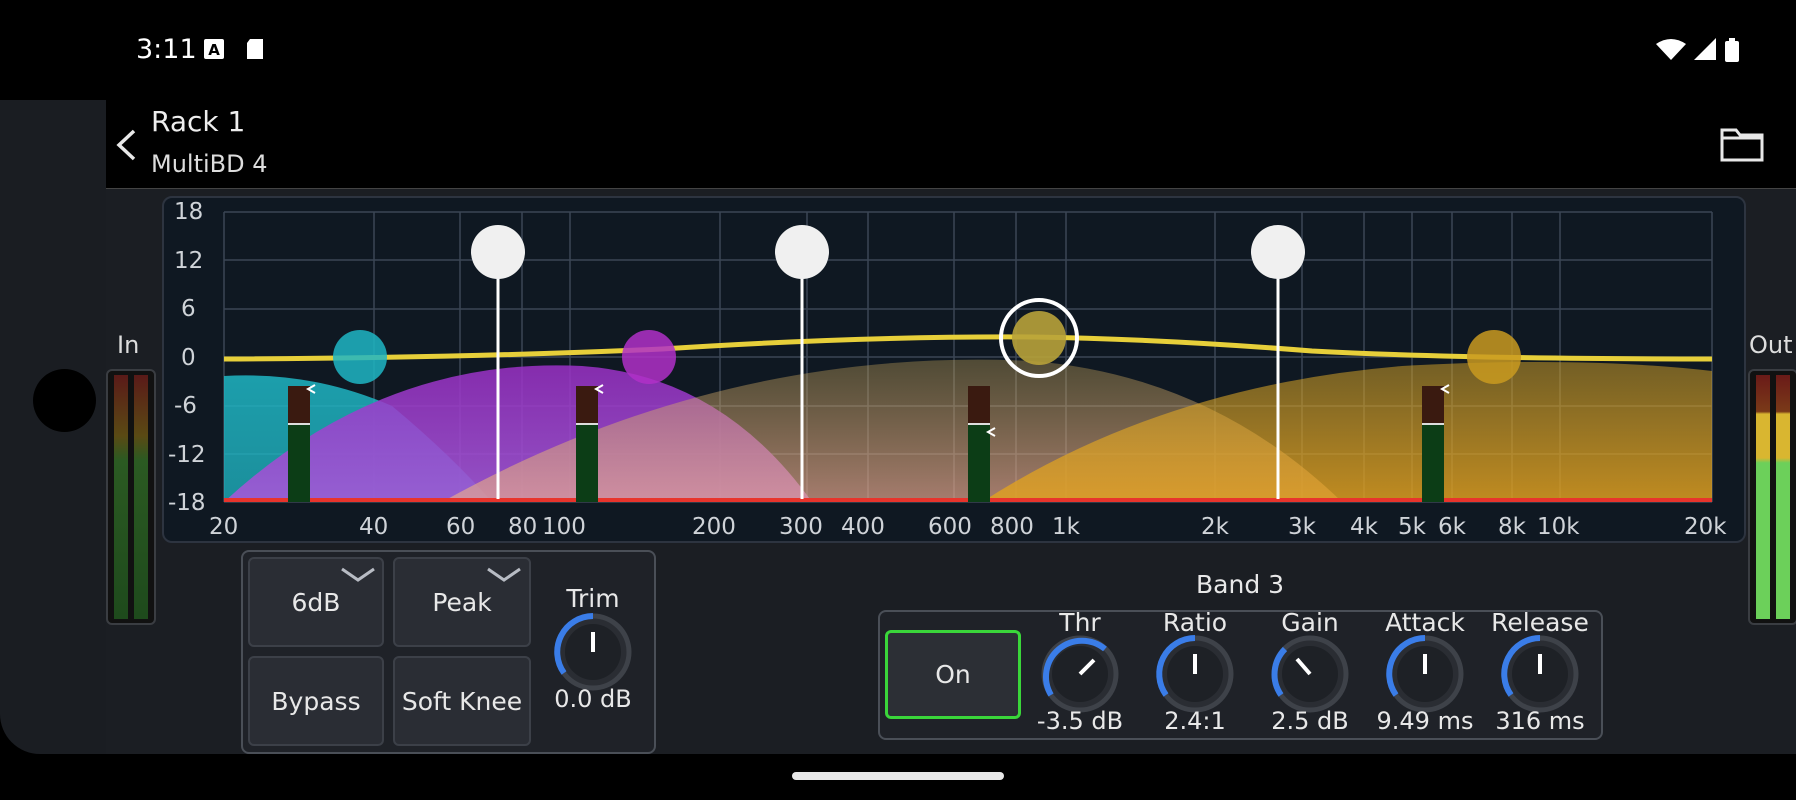  Describe the element at coordinates (209, 164) in the screenshot. I see `plugin-name: MultiBD 4` at that location.